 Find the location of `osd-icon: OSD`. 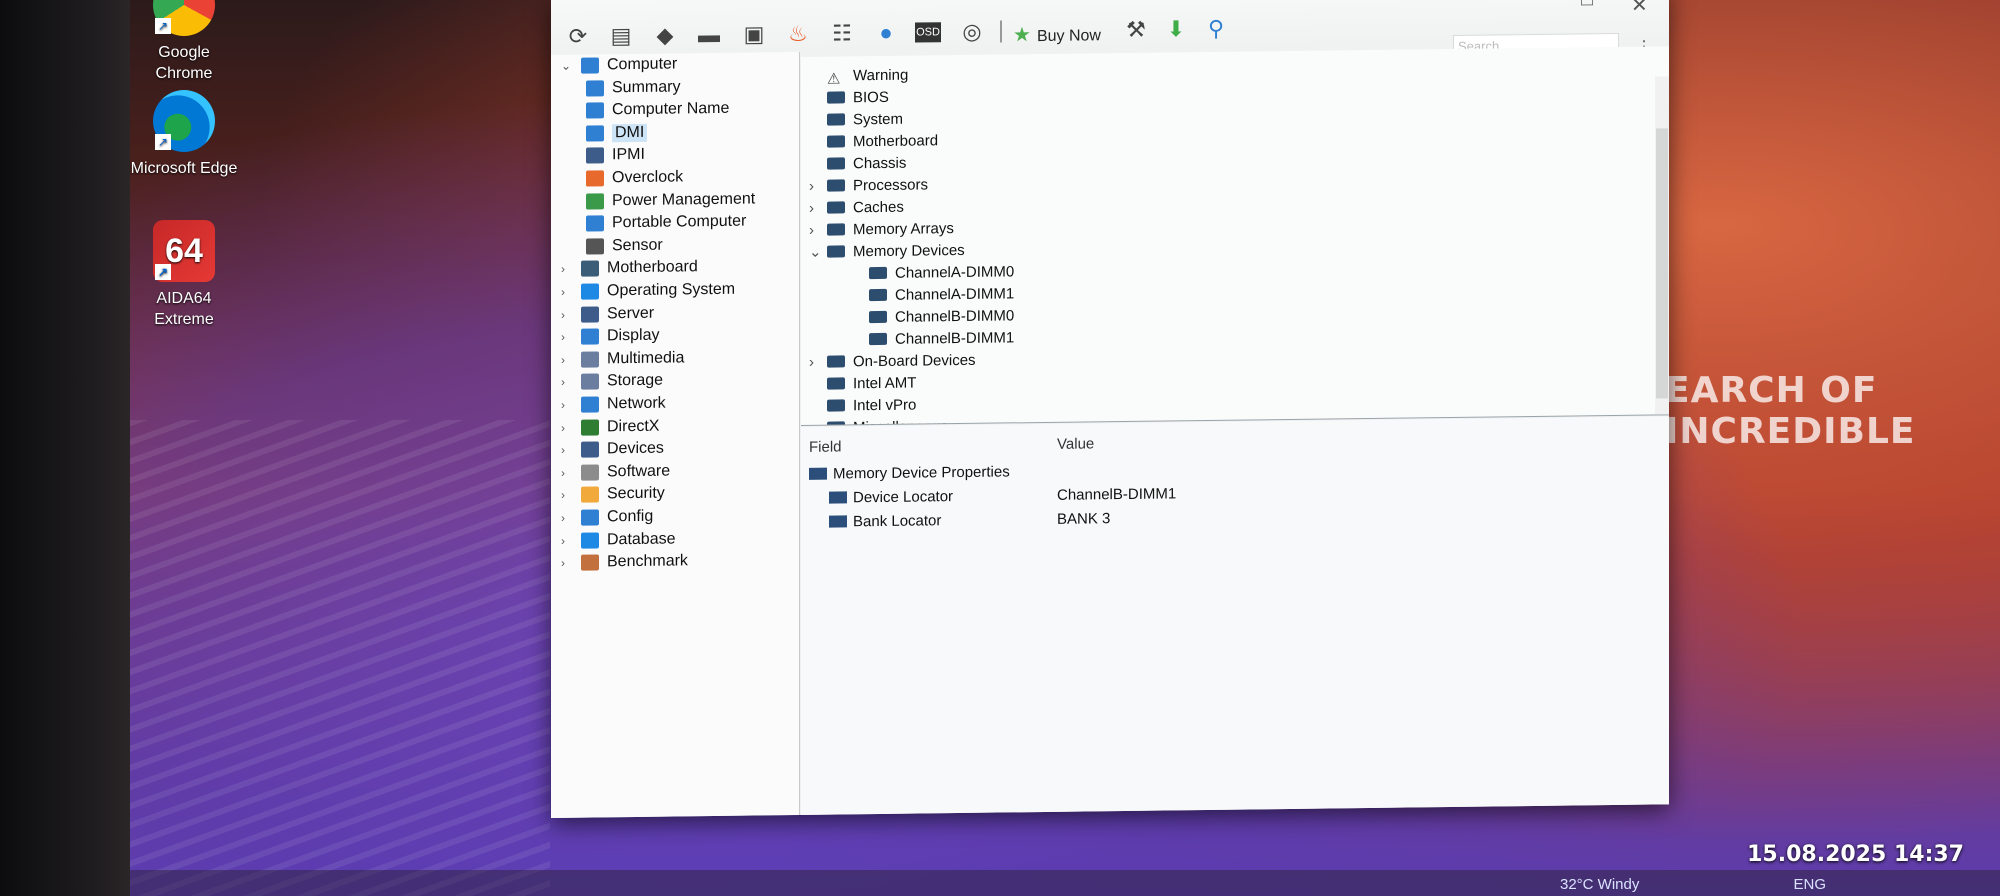

osd-icon: OSD is located at coordinates (928, 32).